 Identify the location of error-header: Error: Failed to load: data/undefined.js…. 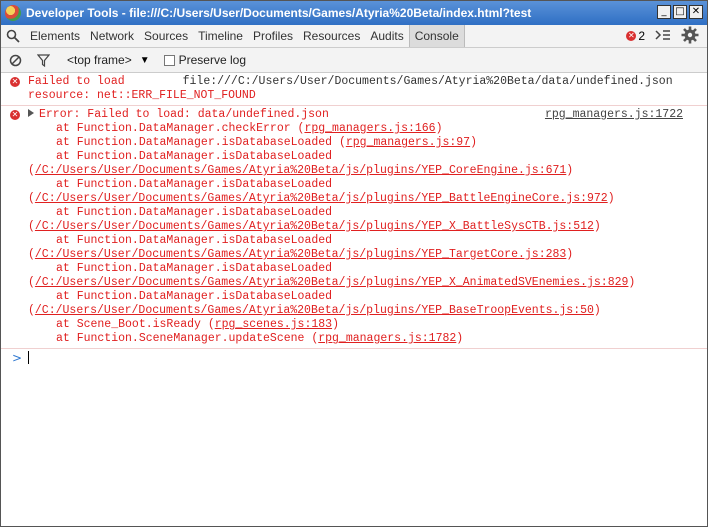
(184, 114).